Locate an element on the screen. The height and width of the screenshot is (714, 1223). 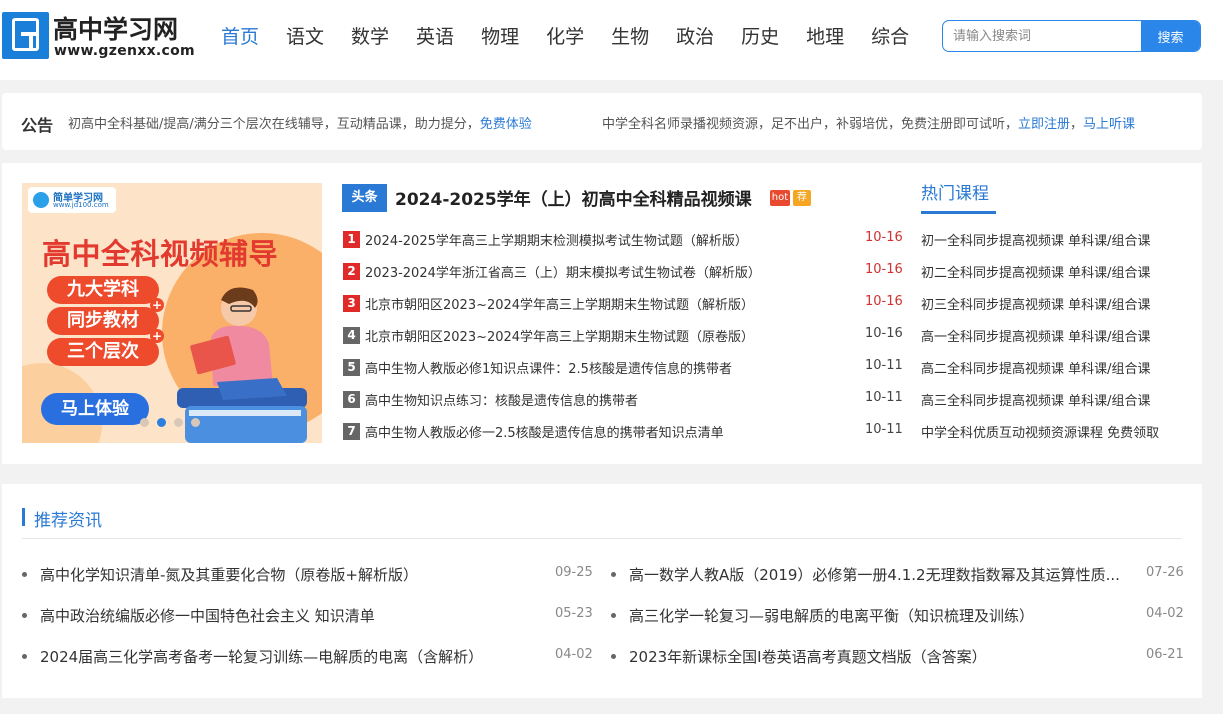
news-item: 7 高中生物人教版必修一2.5核酸是遗传信息的携带者知识点清单 10-11 is located at coordinates (622, 431).